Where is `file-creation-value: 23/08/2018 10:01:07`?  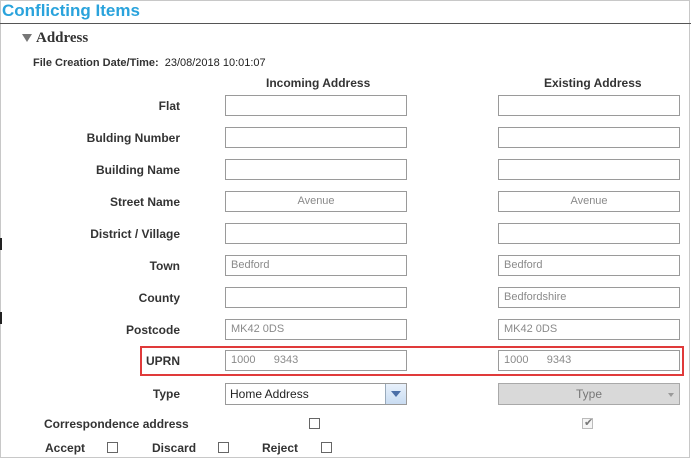
file-creation-value: 23/08/2018 10:01:07 is located at coordinates (215, 63).